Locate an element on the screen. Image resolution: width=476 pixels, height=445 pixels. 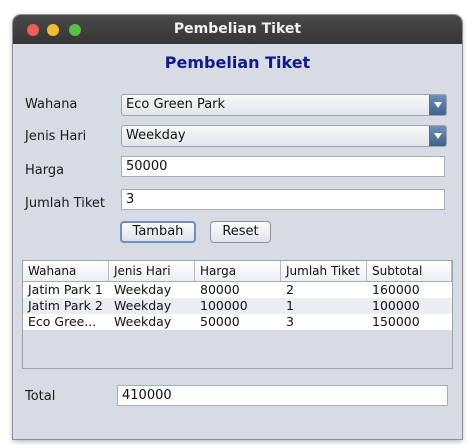
table-cell: 3 is located at coordinates (290, 321).